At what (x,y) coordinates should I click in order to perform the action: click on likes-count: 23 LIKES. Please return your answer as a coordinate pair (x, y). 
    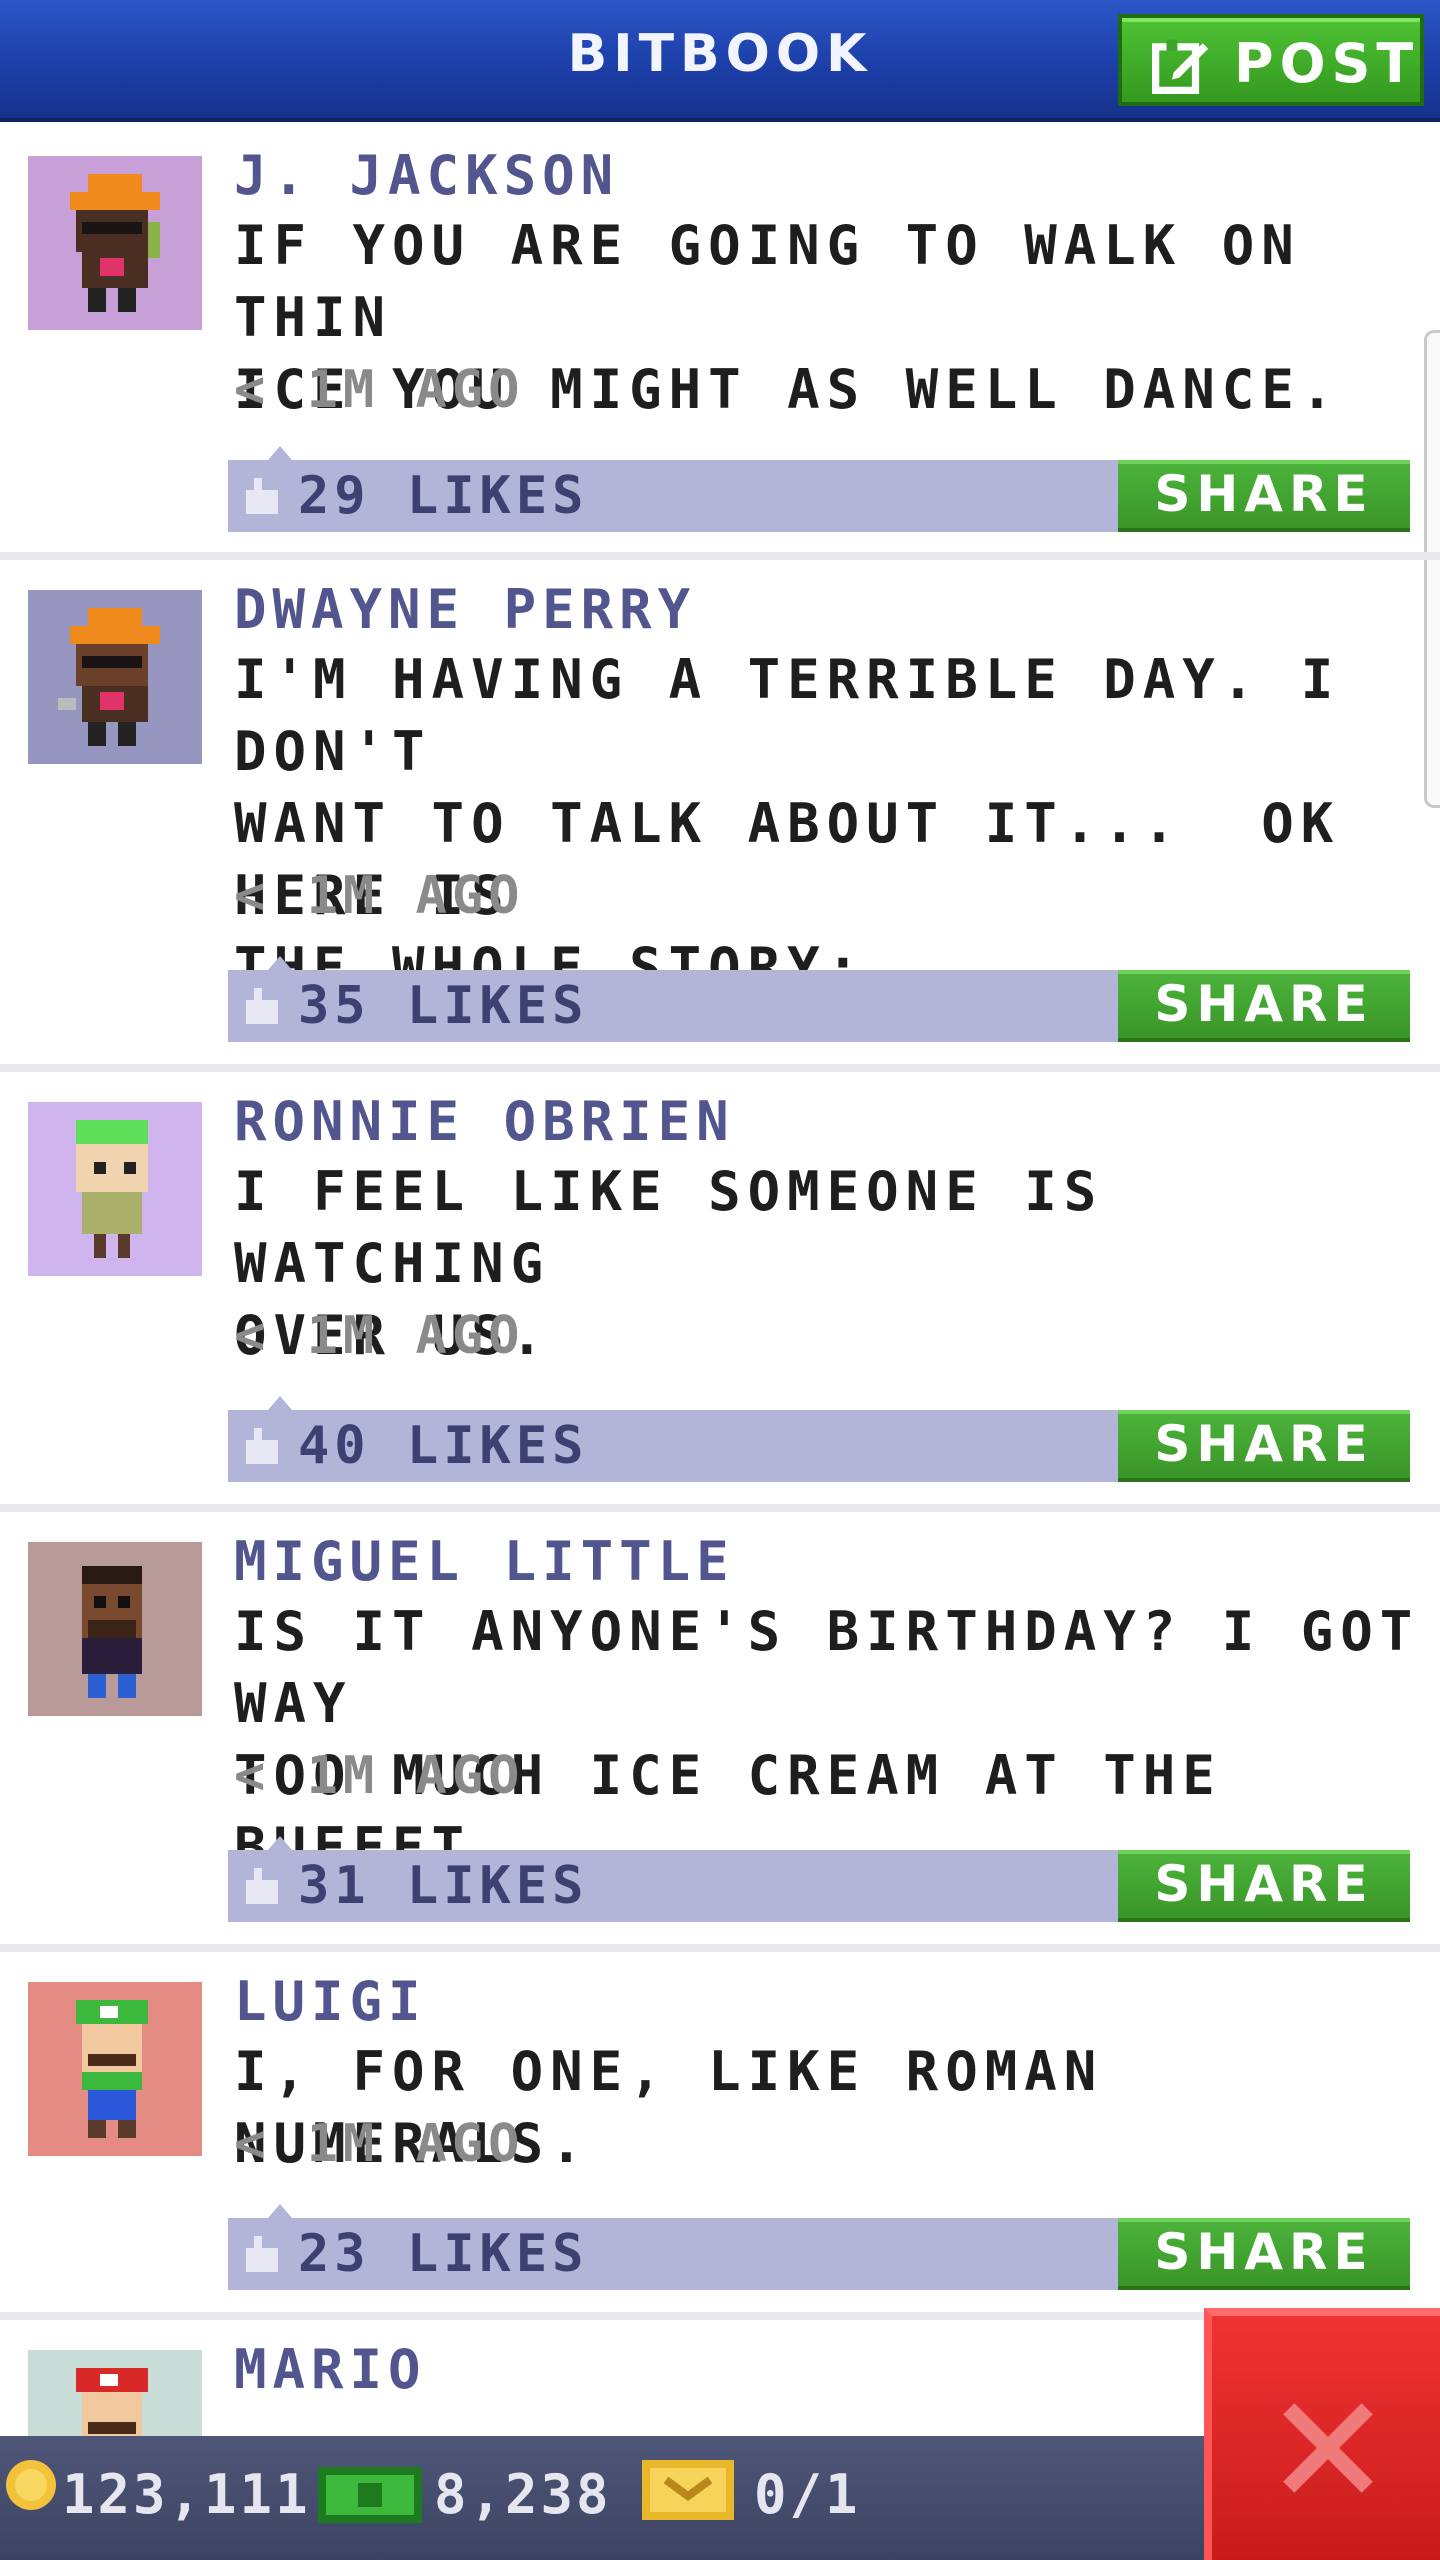
    Looking at the image, I should click on (443, 2254).